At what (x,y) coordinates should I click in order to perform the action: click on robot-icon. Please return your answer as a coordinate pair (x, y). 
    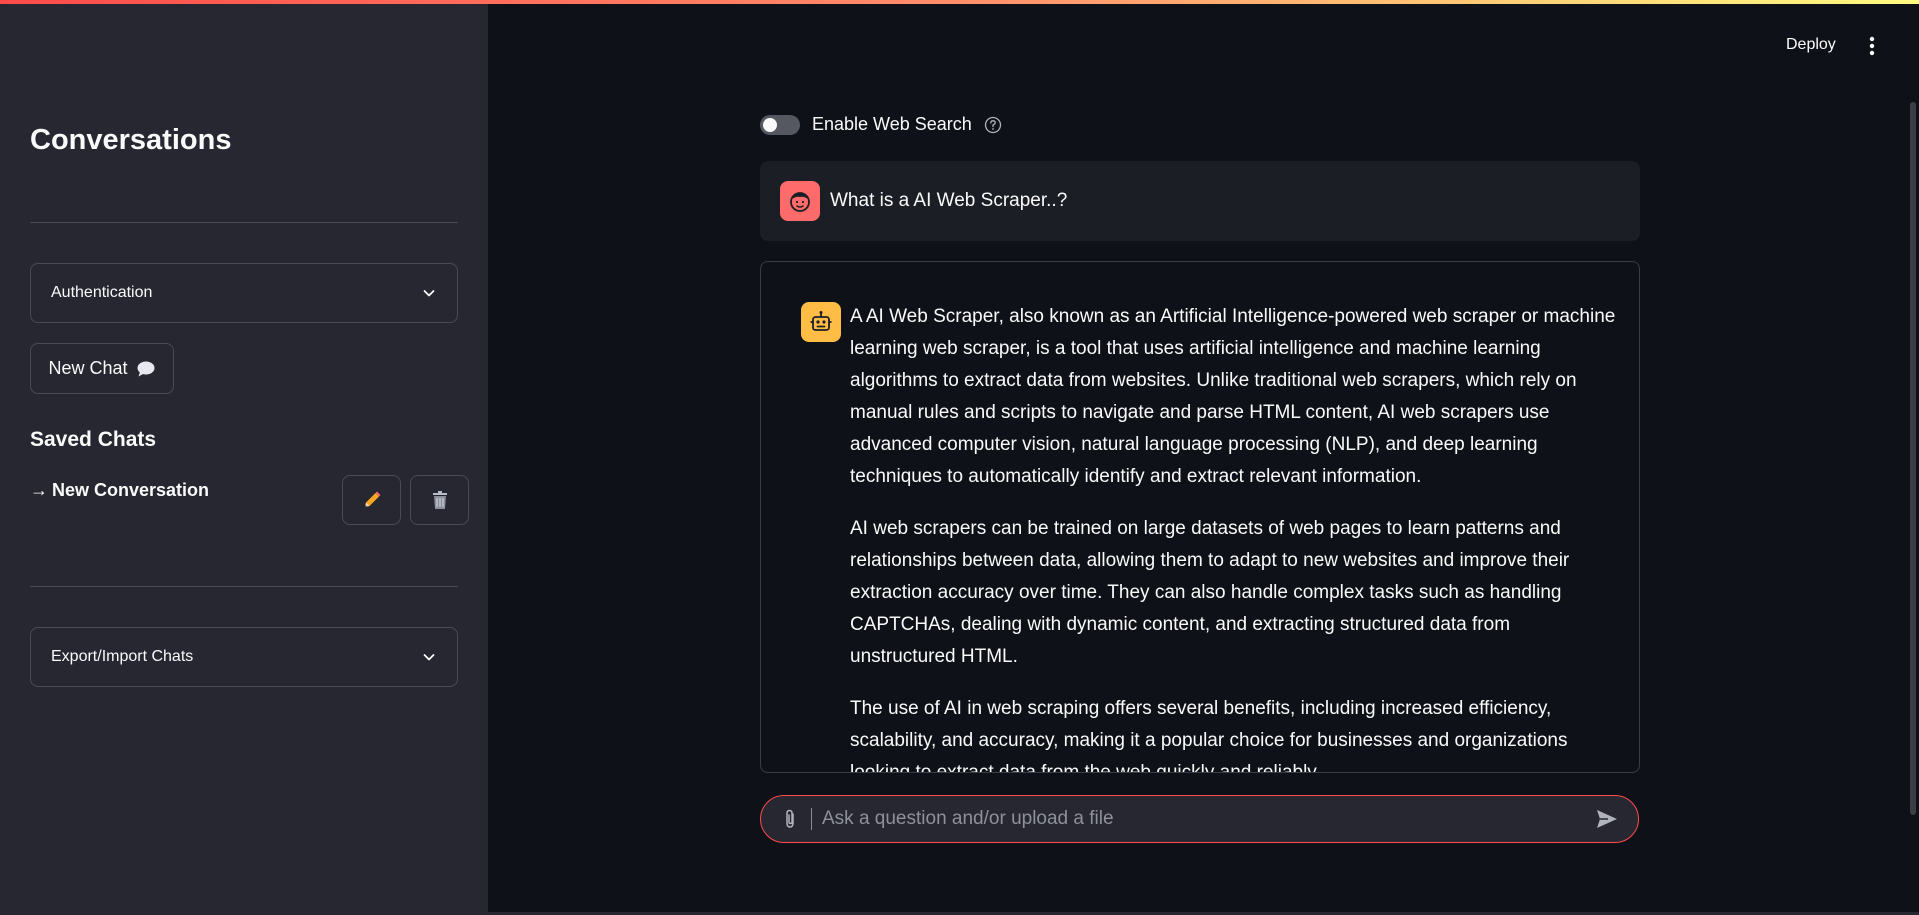
    Looking at the image, I should click on (821, 321).